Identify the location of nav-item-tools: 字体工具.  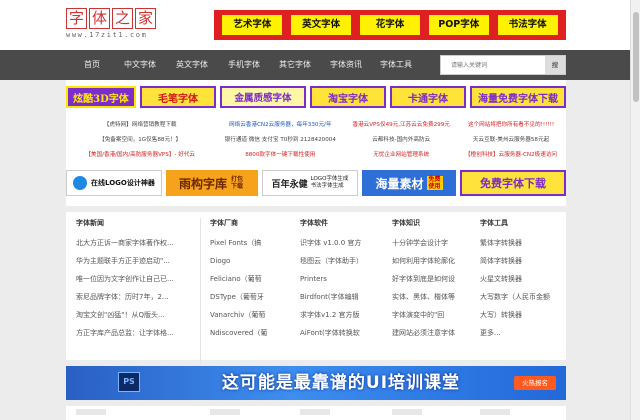
(396, 65).